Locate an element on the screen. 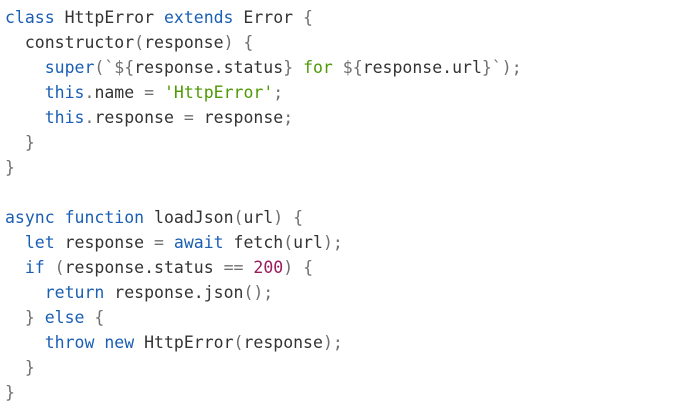 This screenshot has width=683, height=402. code-token-punc: (`${ is located at coordinates (114, 67).